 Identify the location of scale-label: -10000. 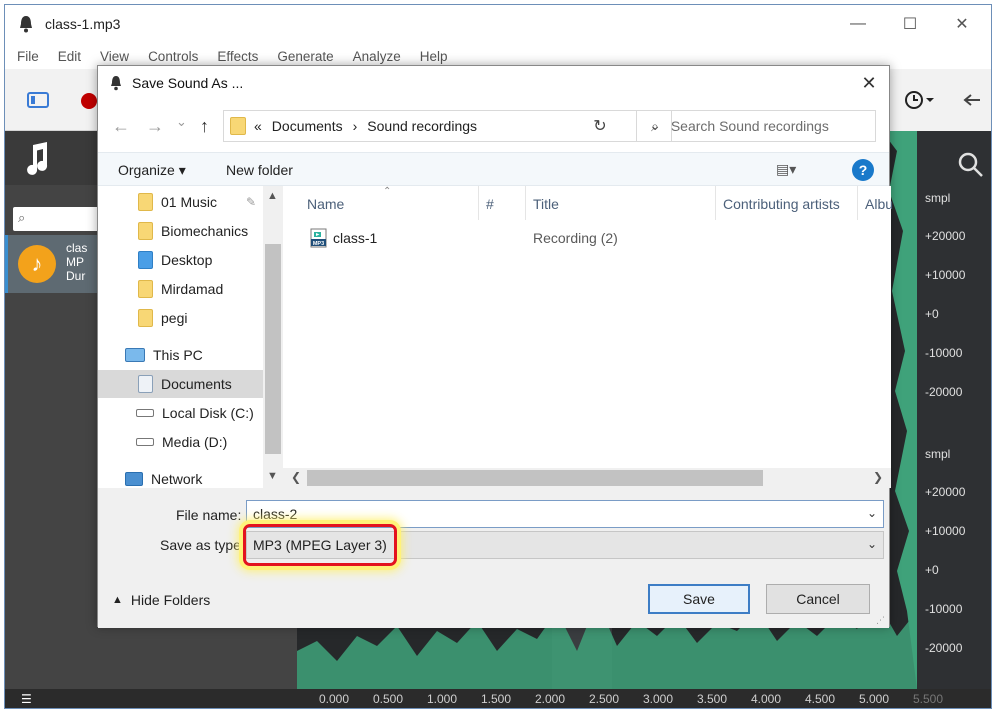
(944, 609).